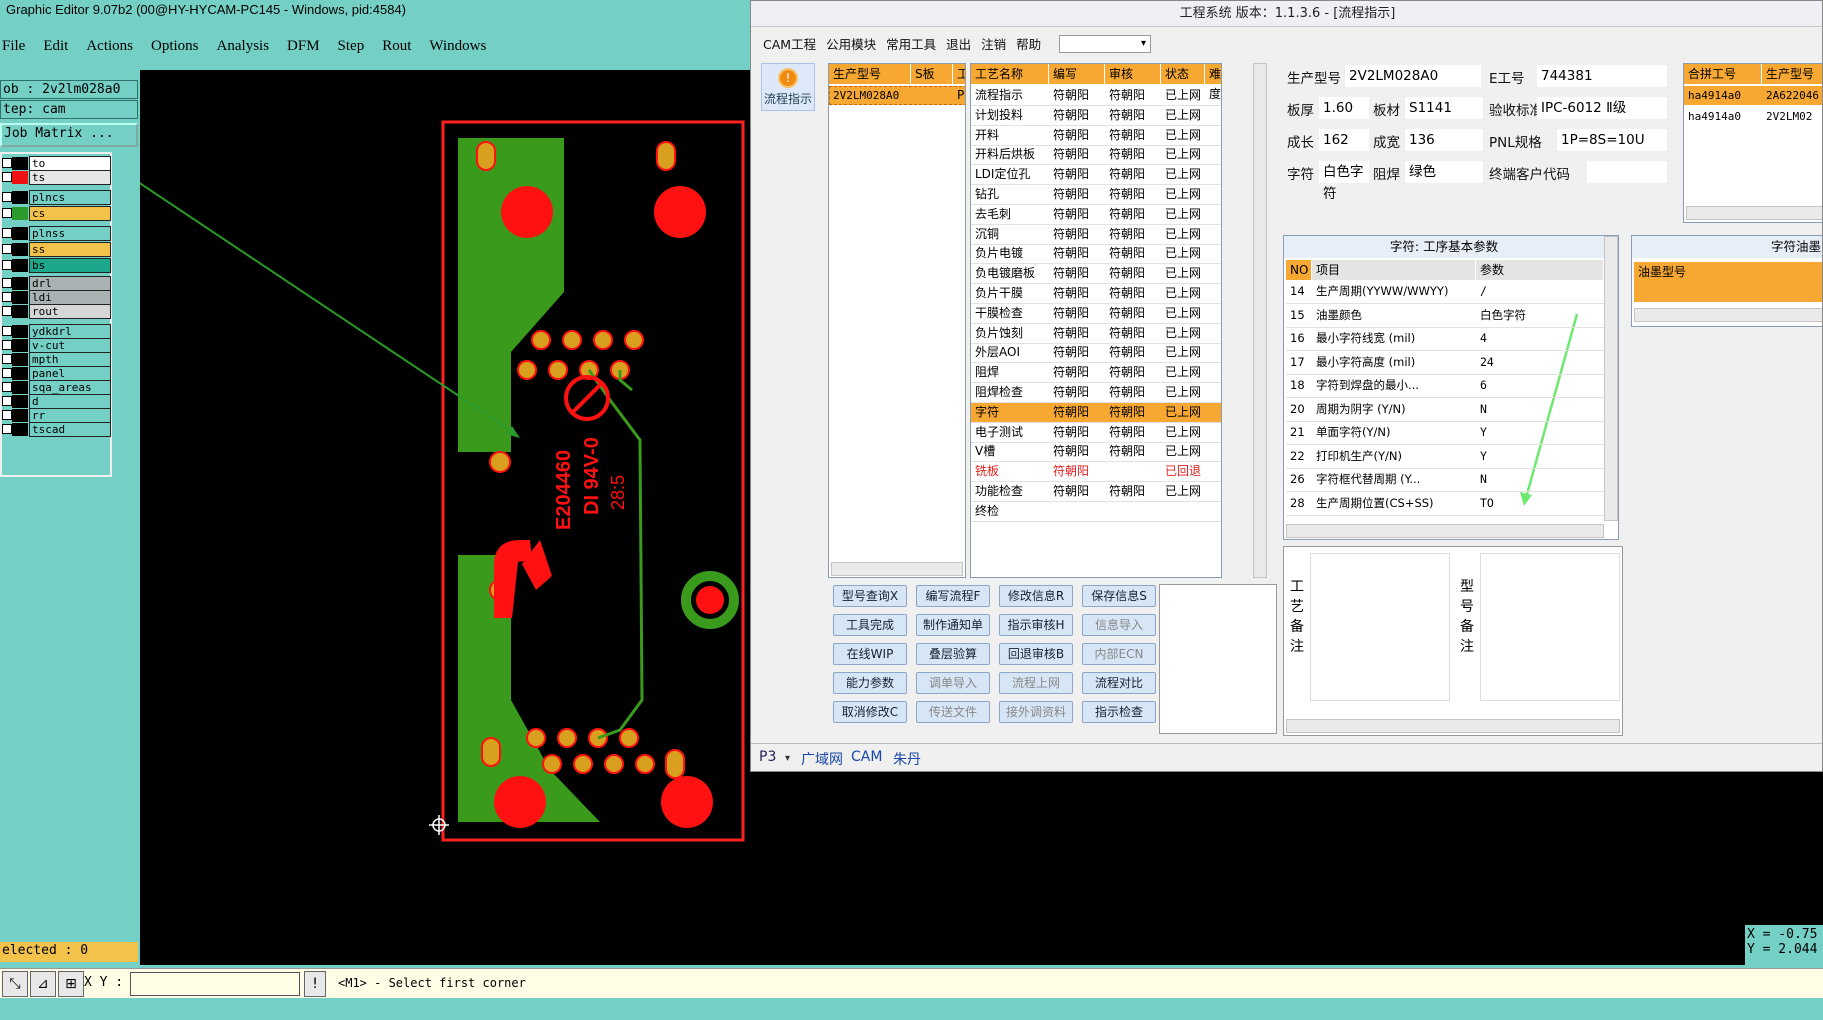  I want to click on action-button: 内部ECN, so click(1119, 654).